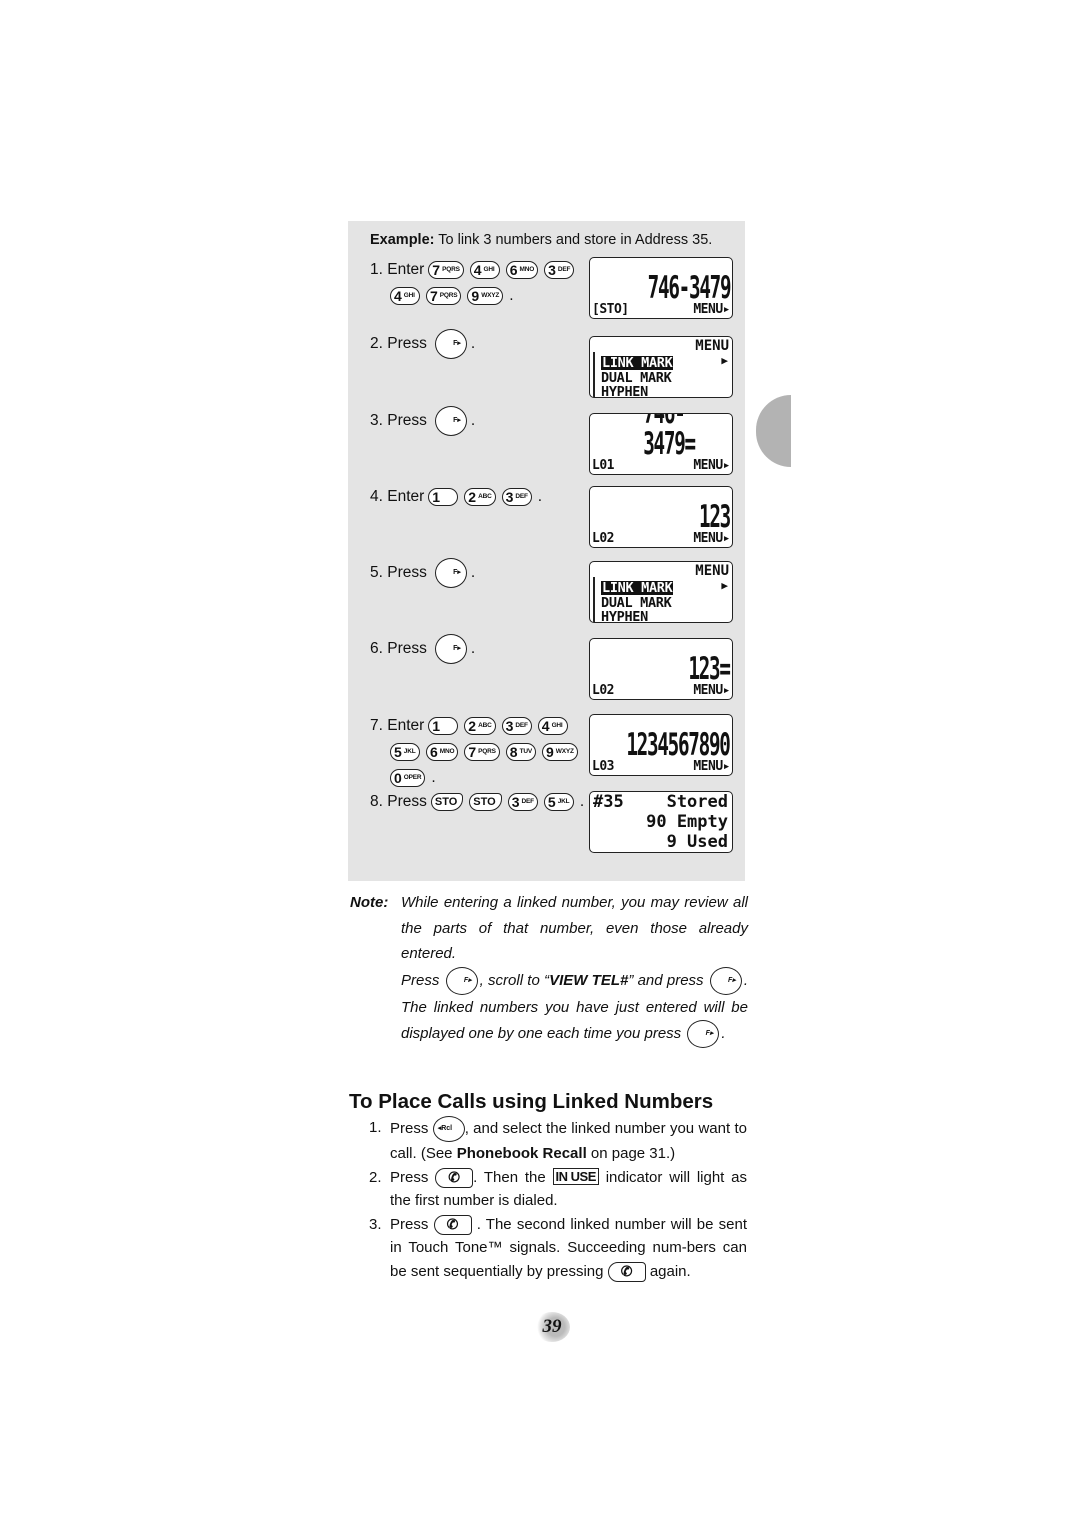 This screenshot has width=1080, height=1528. I want to click on lcd-status-text: Stored, so click(697, 802).